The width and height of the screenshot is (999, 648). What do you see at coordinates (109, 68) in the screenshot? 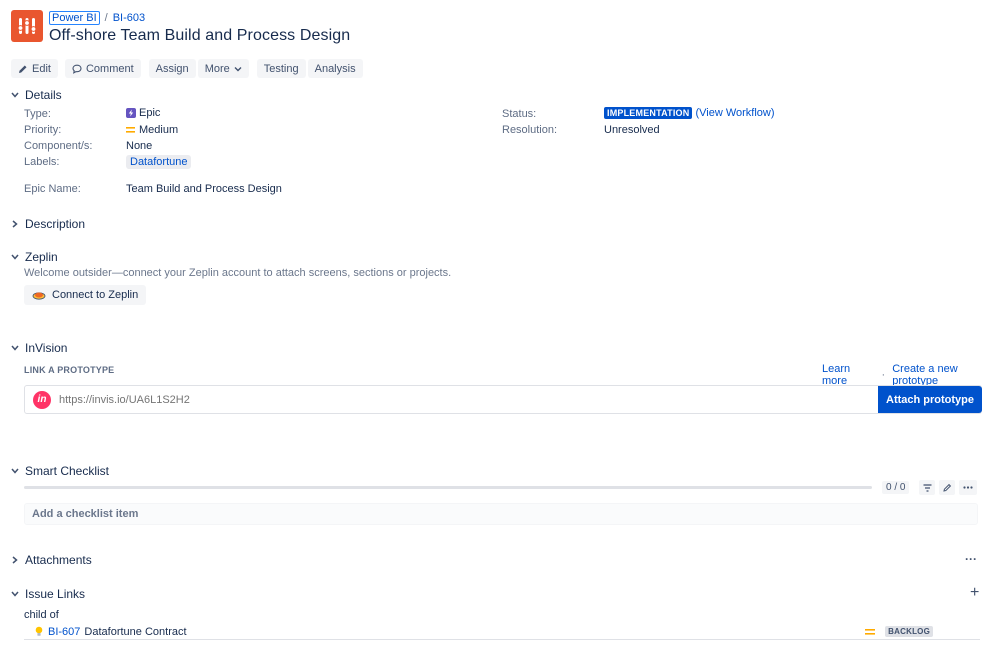
I see `comment-label: Comment` at bounding box center [109, 68].